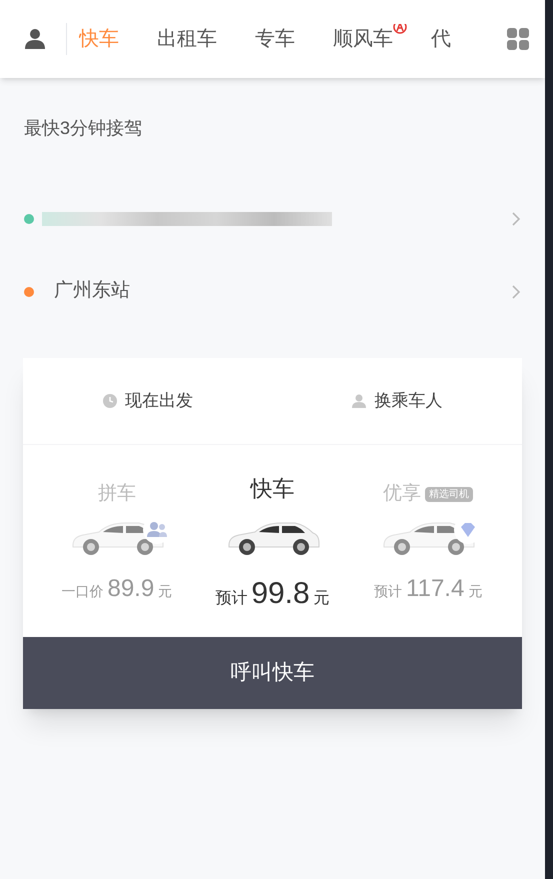 This screenshot has height=879, width=553. What do you see at coordinates (275, 39) in the screenshot?
I see `tab: 专车` at bounding box center [275, 39].